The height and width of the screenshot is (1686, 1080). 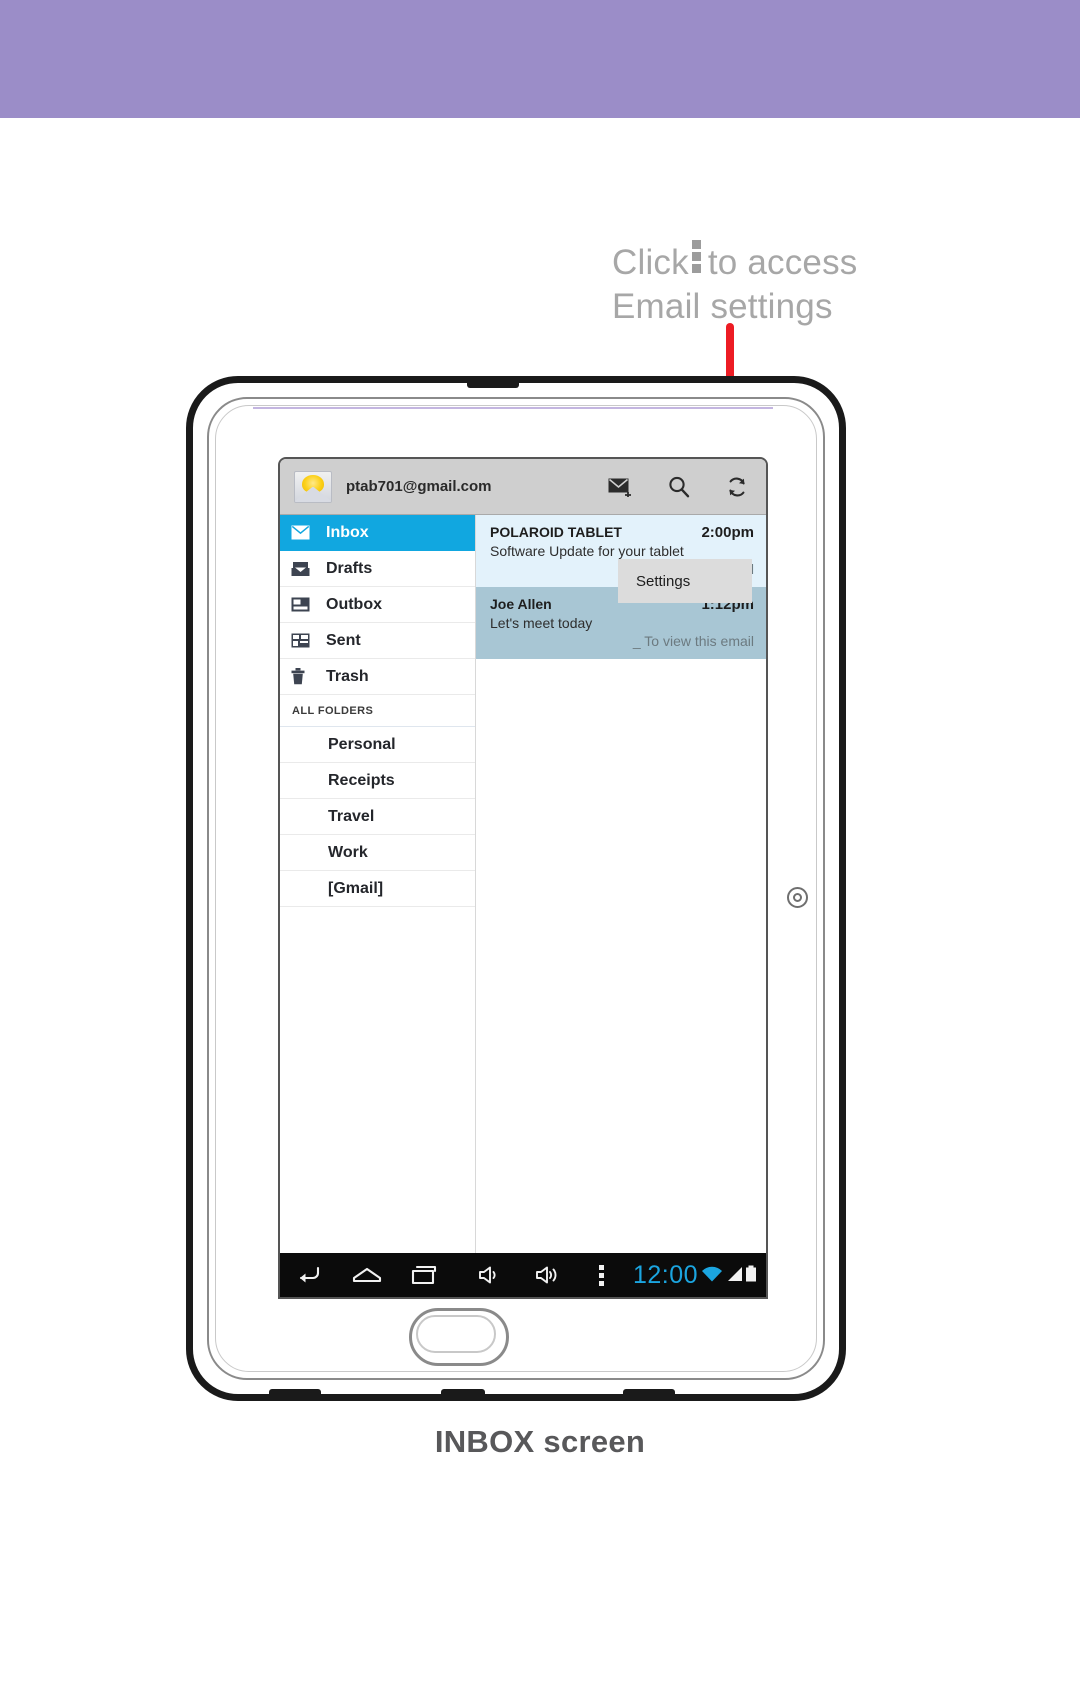 I want to click on sidebar-item-label: Trash, so click(x=347, y=676).